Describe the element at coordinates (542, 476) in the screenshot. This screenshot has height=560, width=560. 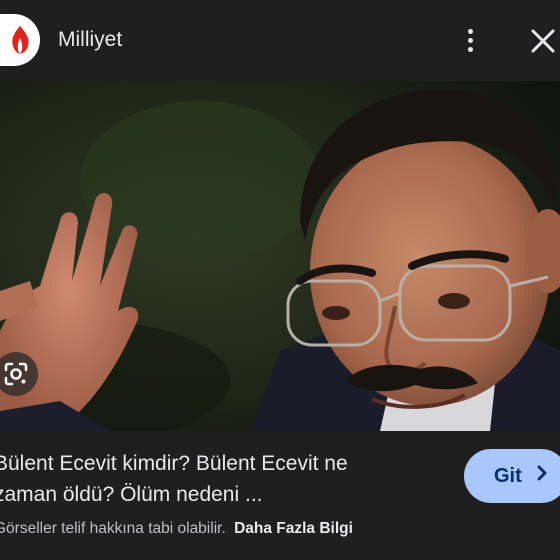
I see `chevron-right-icon` at that location.